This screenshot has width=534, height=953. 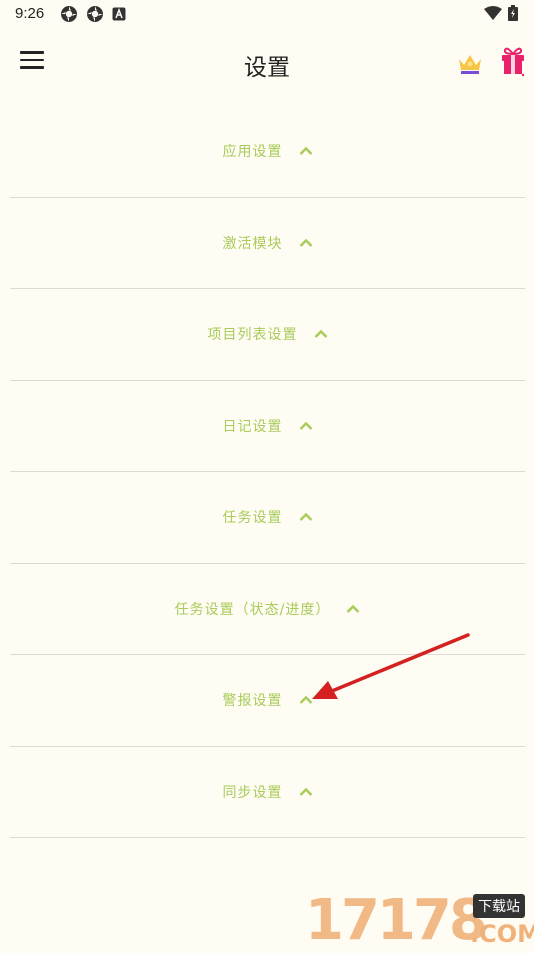 What do you see at coordinates (252, 701) in the screenshot?
I see `section-label: 警报设置` at bounding box center [252, 701].